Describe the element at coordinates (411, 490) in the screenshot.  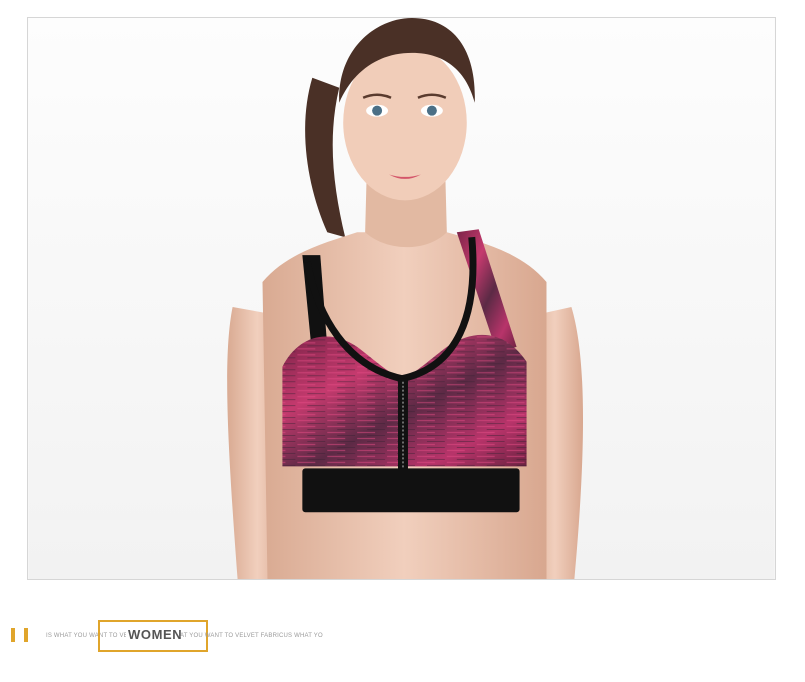
I see `underband` at that location.